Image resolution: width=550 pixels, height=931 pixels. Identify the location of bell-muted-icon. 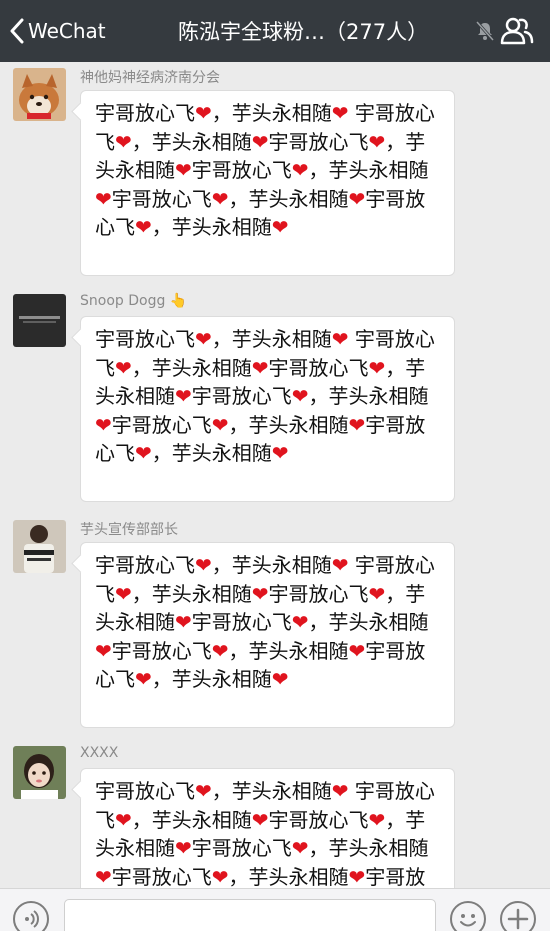
(485, 33).